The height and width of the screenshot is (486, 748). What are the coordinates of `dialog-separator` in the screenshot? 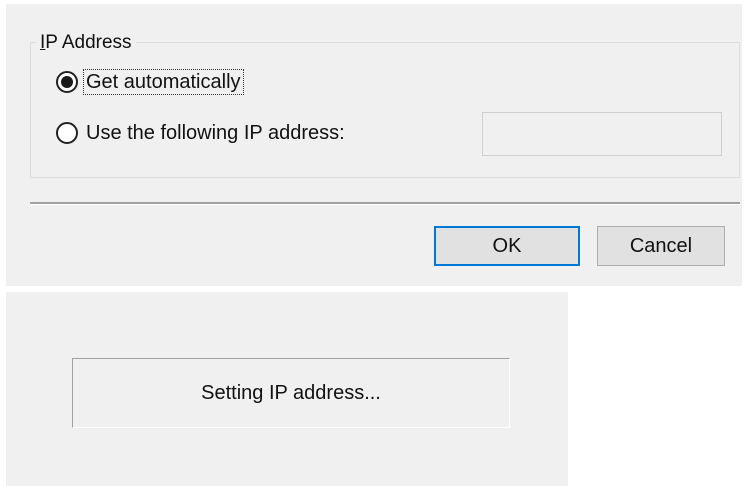 It's located at (385, 203).